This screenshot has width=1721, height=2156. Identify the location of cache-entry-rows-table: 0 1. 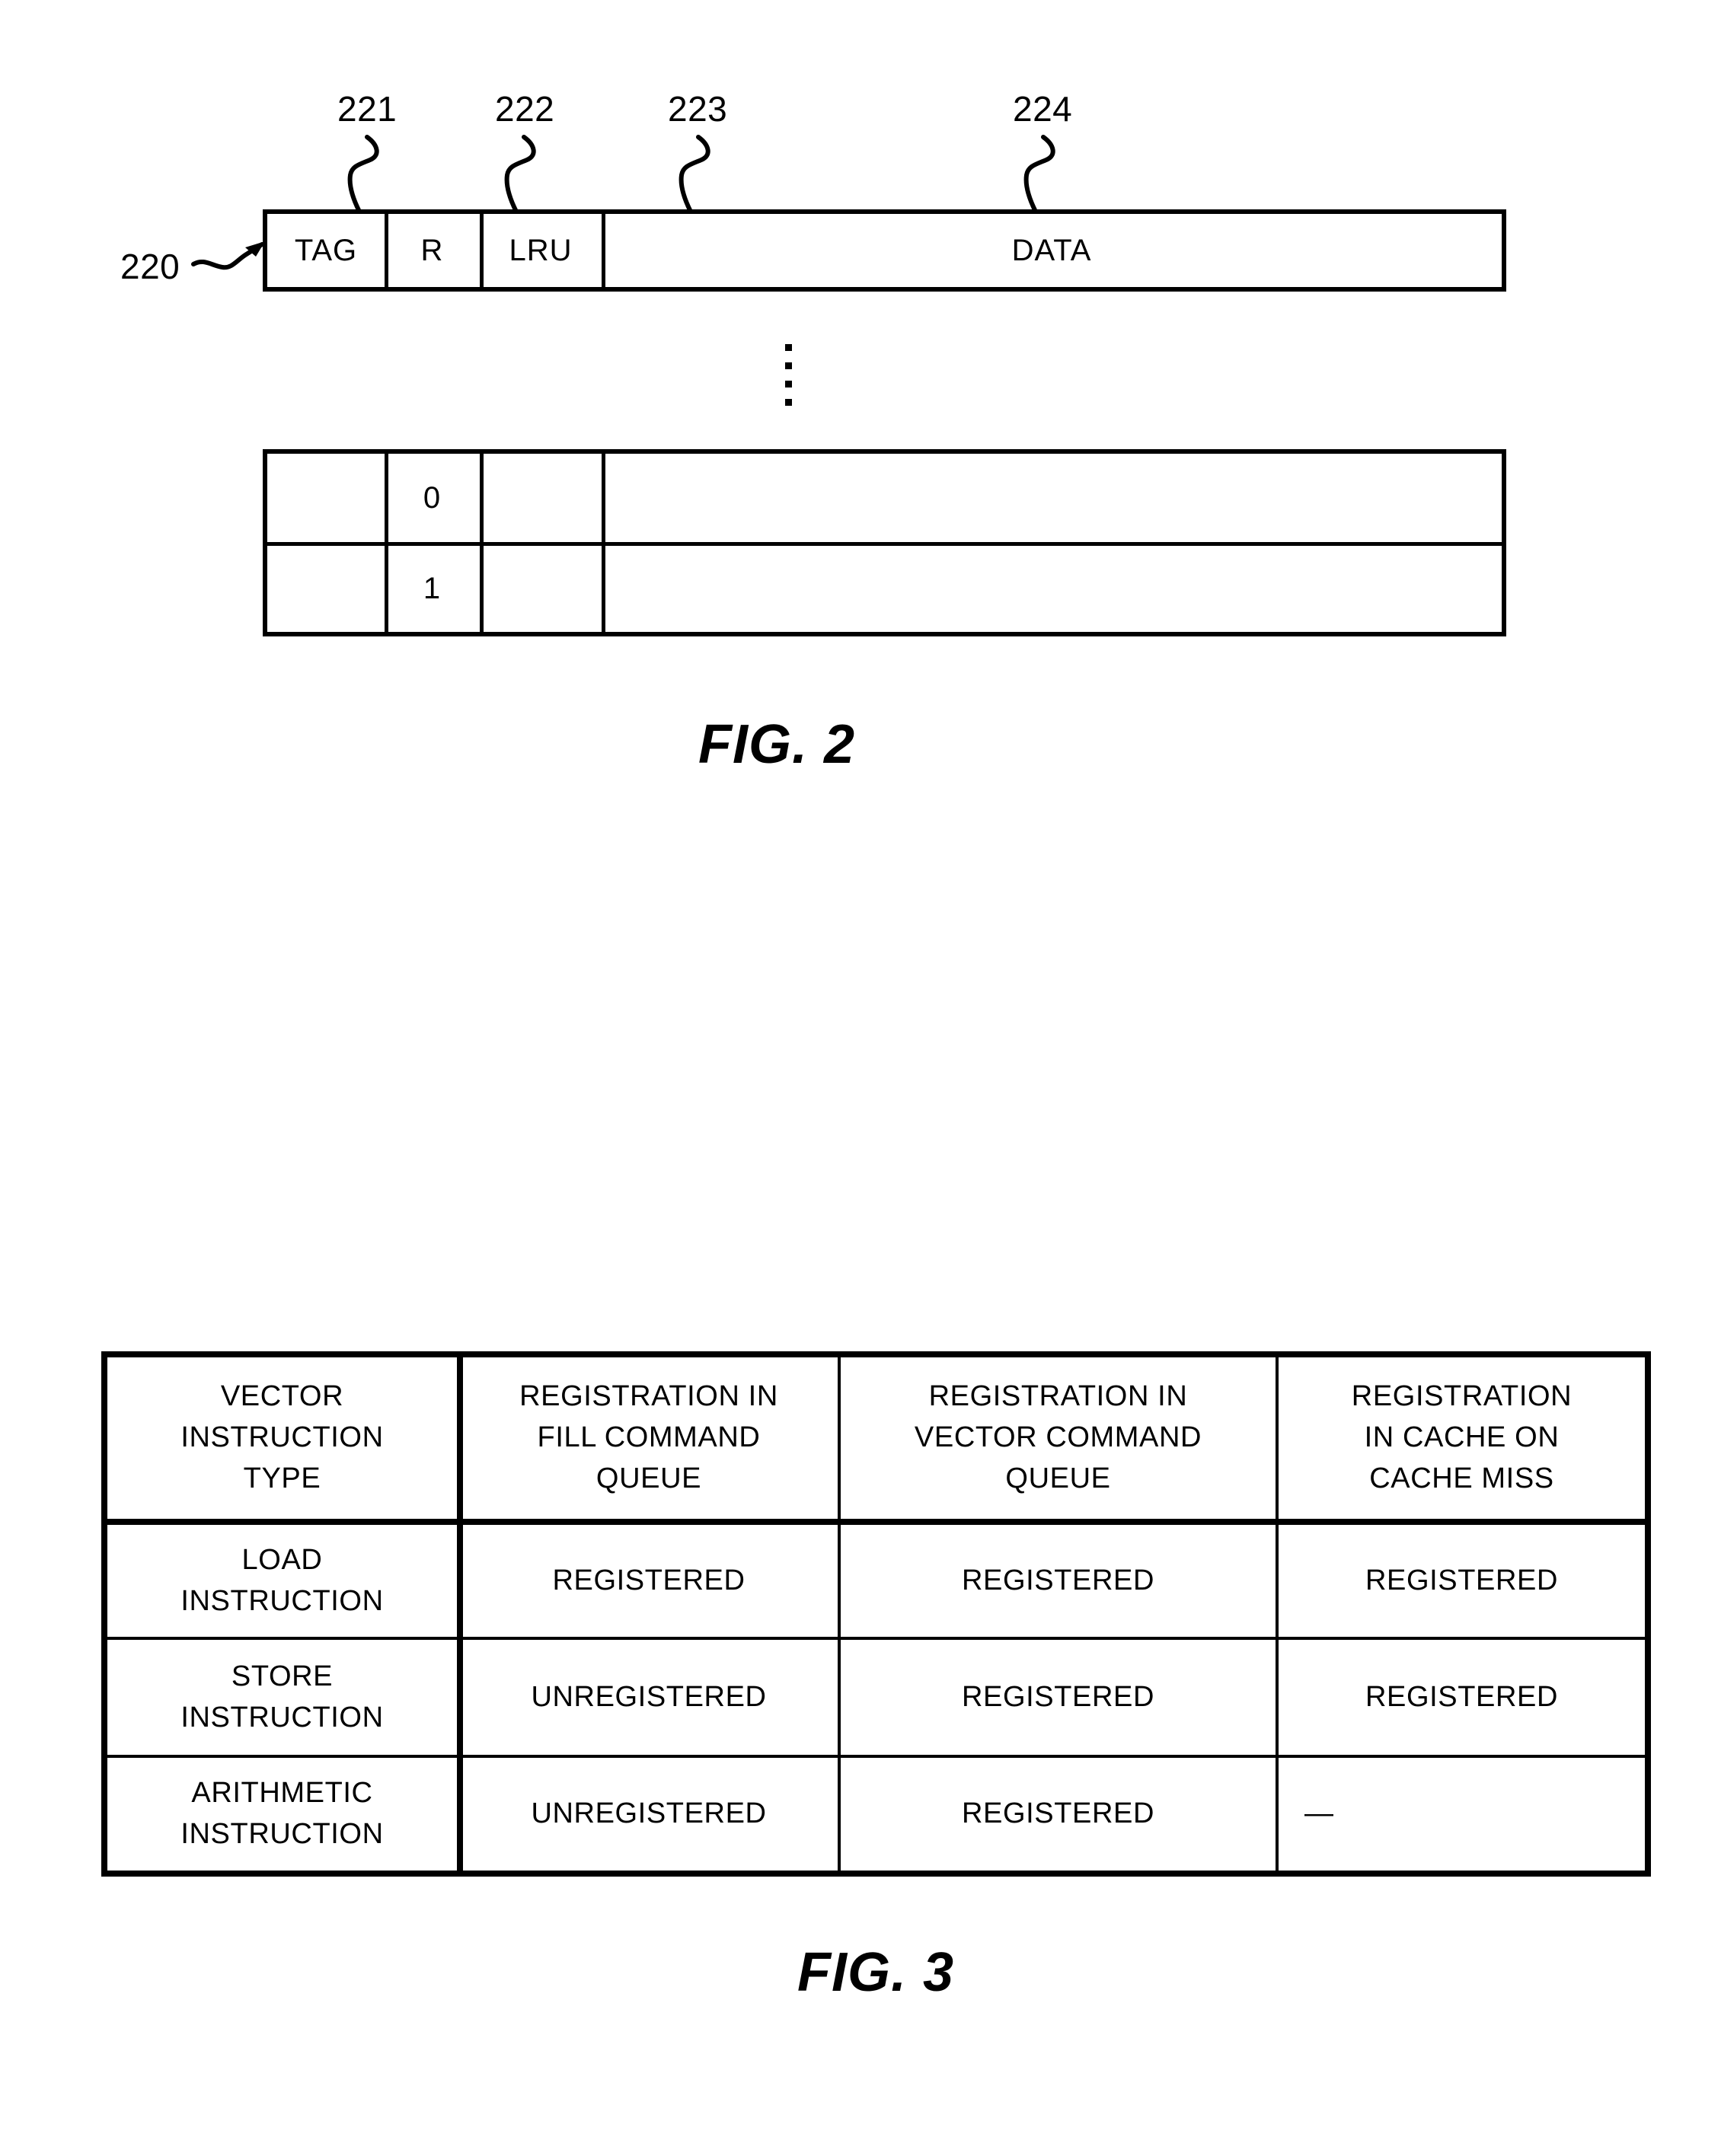
(884, 542).